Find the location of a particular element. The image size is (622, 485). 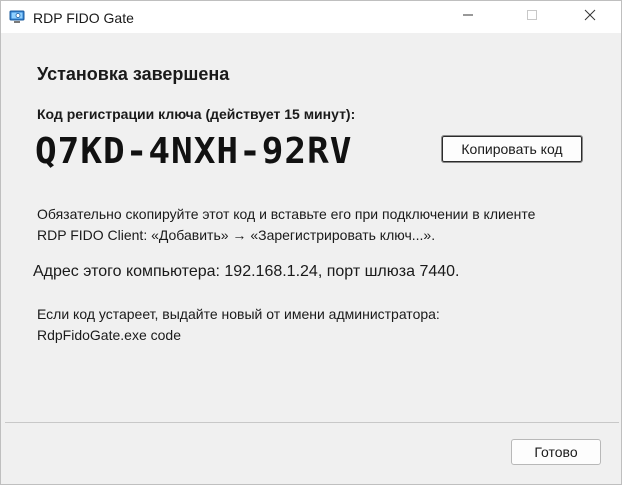

close-icon is located at coordinates (590, 17).